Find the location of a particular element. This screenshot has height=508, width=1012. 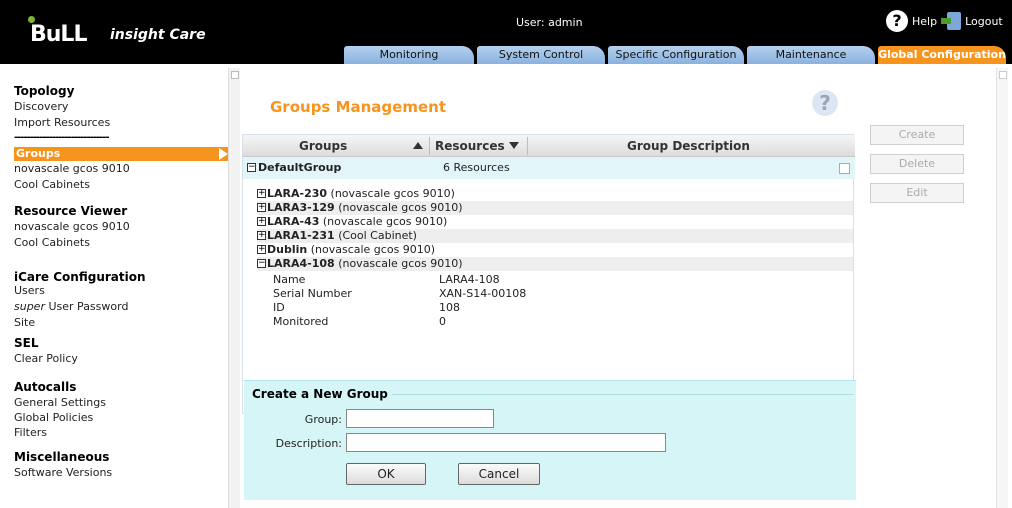

delete-button: Delete is located at coordinates (917, 164).